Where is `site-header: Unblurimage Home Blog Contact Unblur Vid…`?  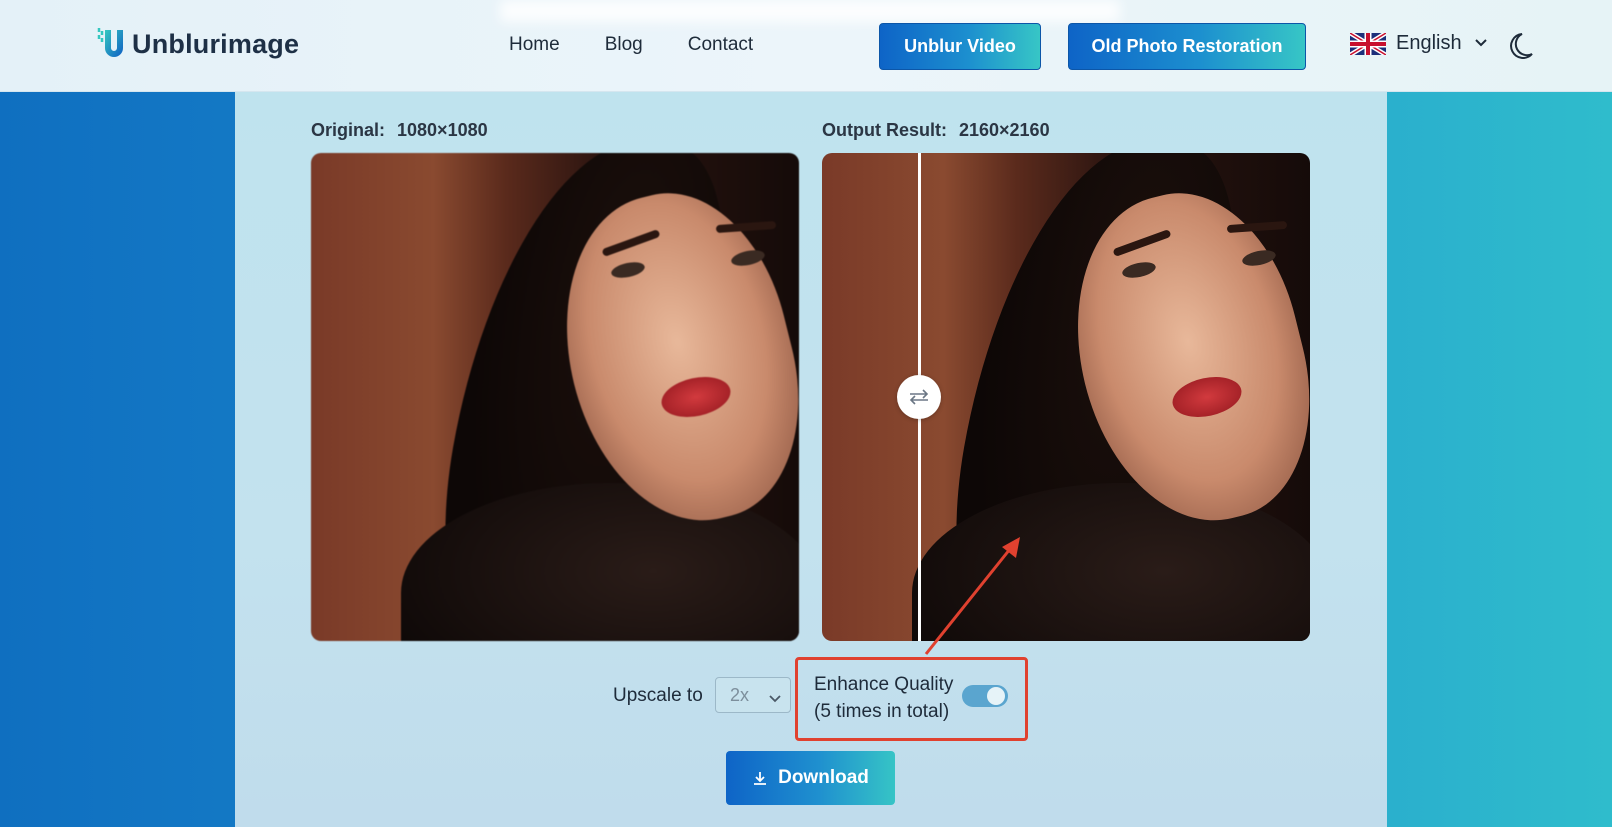
site-header: Unblurimage Home Blog Contact Unblur Vid… is located at coordinates (806, 46).